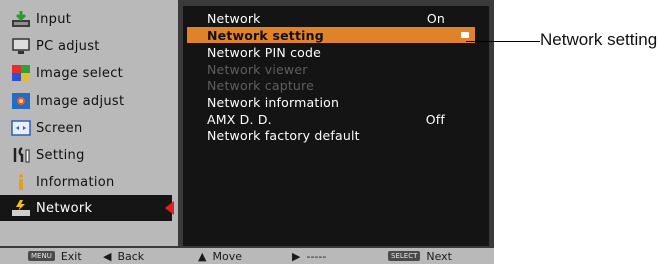  What do you see at coordinates (220, 256) in the screenshot?
I see `move-hint: ▲︎ Move` at bounding box center [220, 256].